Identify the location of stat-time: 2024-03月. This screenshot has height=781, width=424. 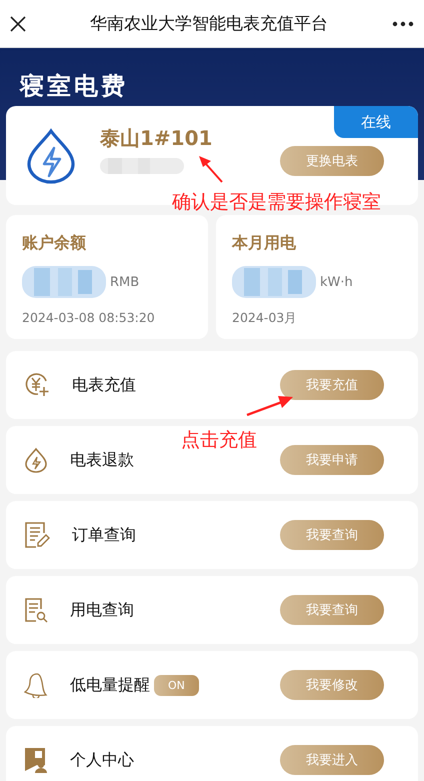
(265, 318).